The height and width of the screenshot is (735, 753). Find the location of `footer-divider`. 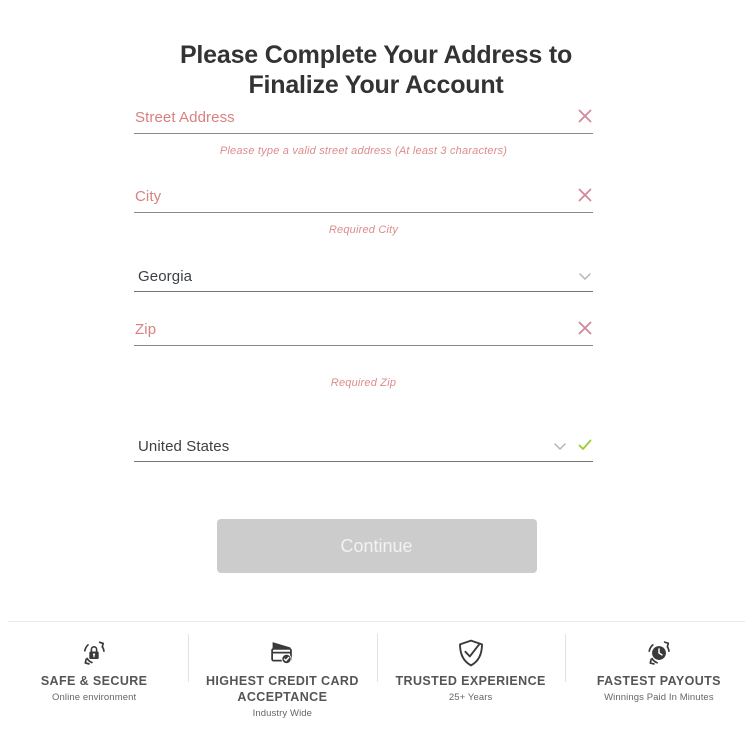

footer-divider is located at coordinates (376, 621).